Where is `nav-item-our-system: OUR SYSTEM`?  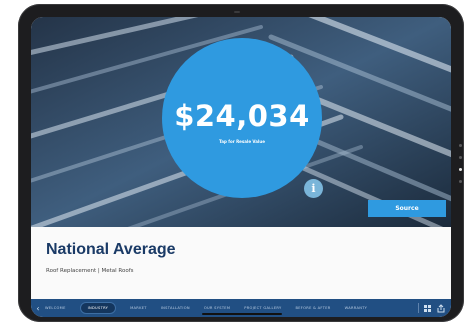 nav-item-our-system: OUR SYSTEM is located at coordinates (217, 308).